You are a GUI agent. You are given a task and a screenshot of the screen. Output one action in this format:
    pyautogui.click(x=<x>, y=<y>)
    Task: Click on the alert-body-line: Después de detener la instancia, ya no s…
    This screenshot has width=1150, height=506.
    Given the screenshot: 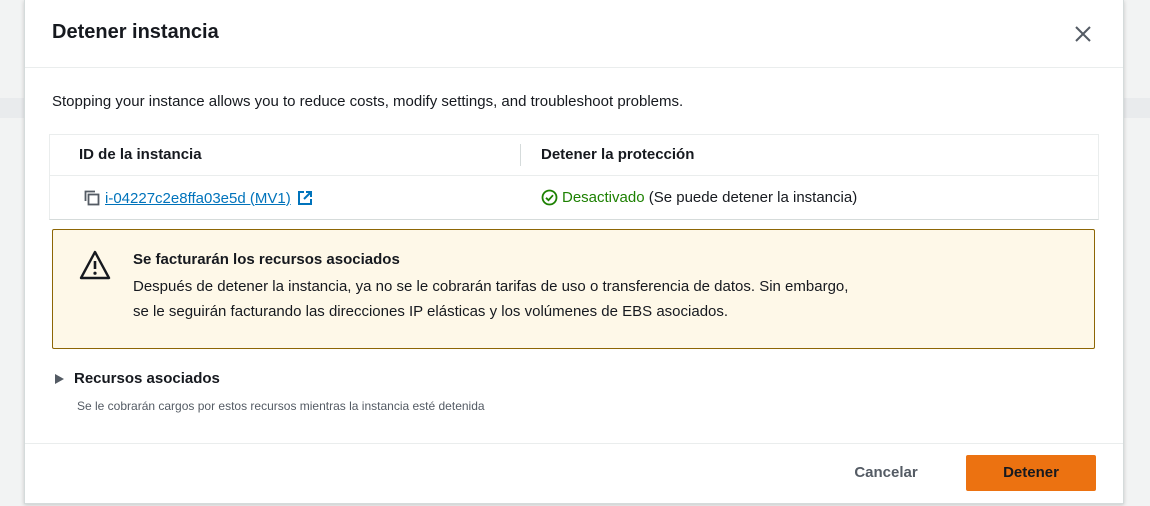 What is the action you would take?
    pyautogui.click(x=491, y=286)
    